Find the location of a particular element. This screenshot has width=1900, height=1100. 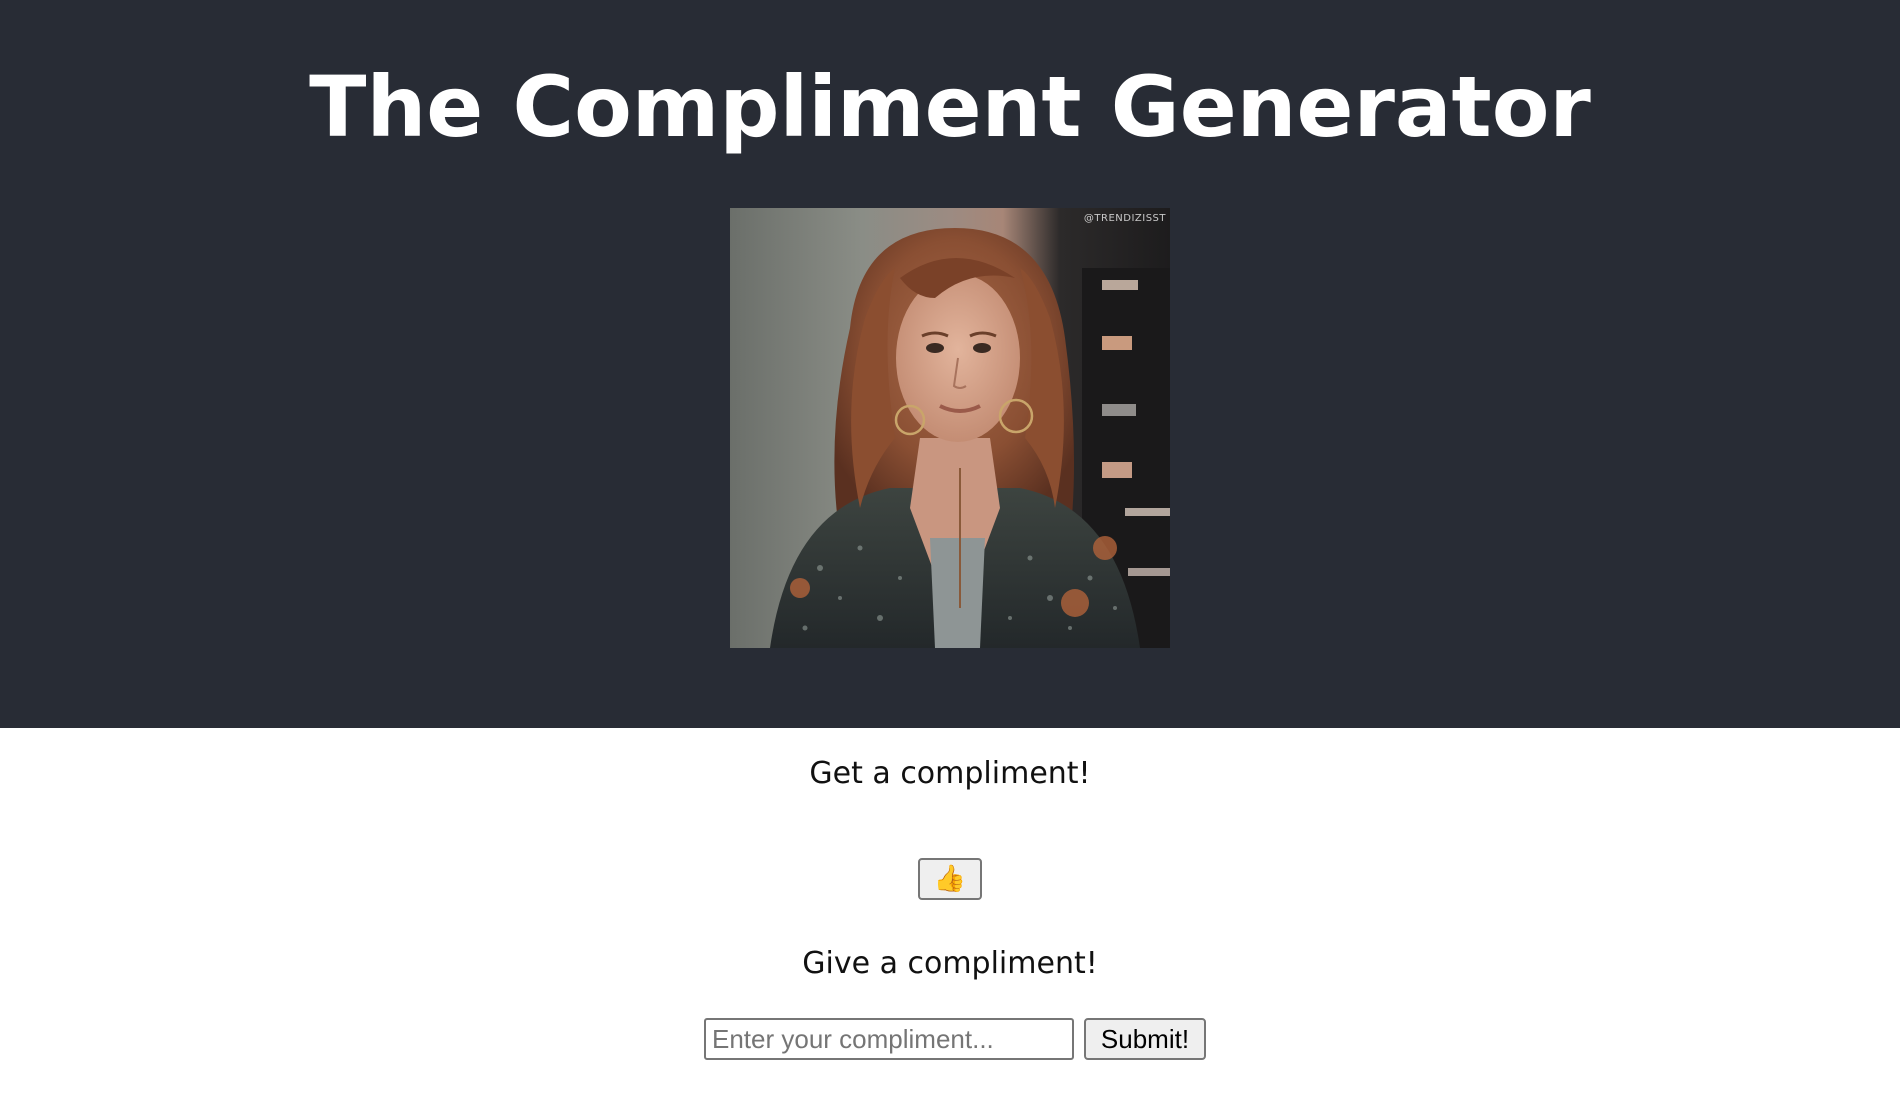

get-compliment-button: 👍 is located at coordinates (950, 879).